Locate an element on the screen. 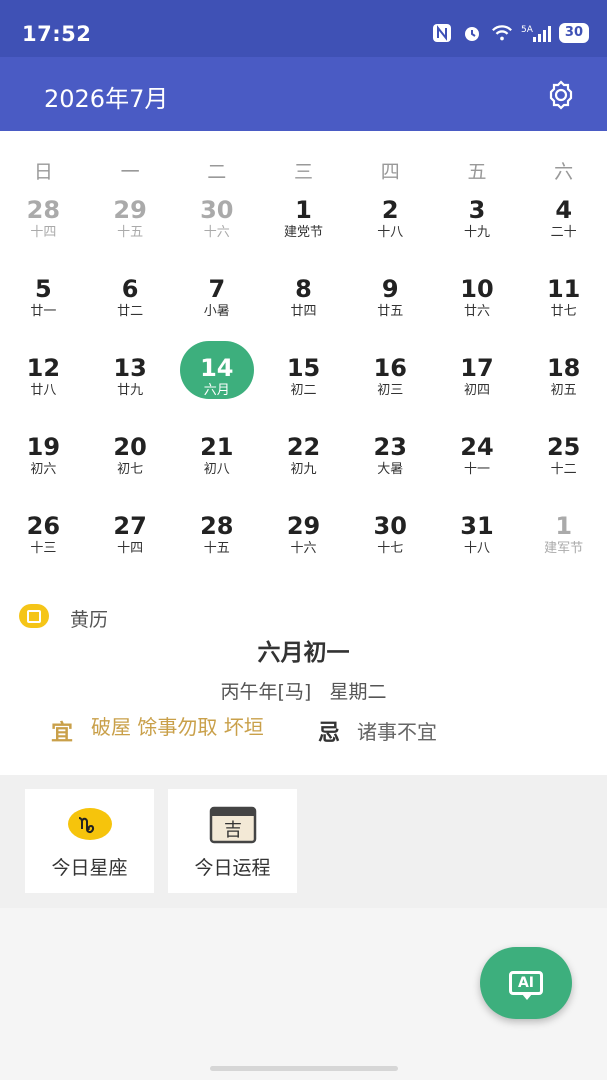 This screenshot has height=1080, width=607. horoscope-label: 今日星座 is located at coordinates (89, 868).